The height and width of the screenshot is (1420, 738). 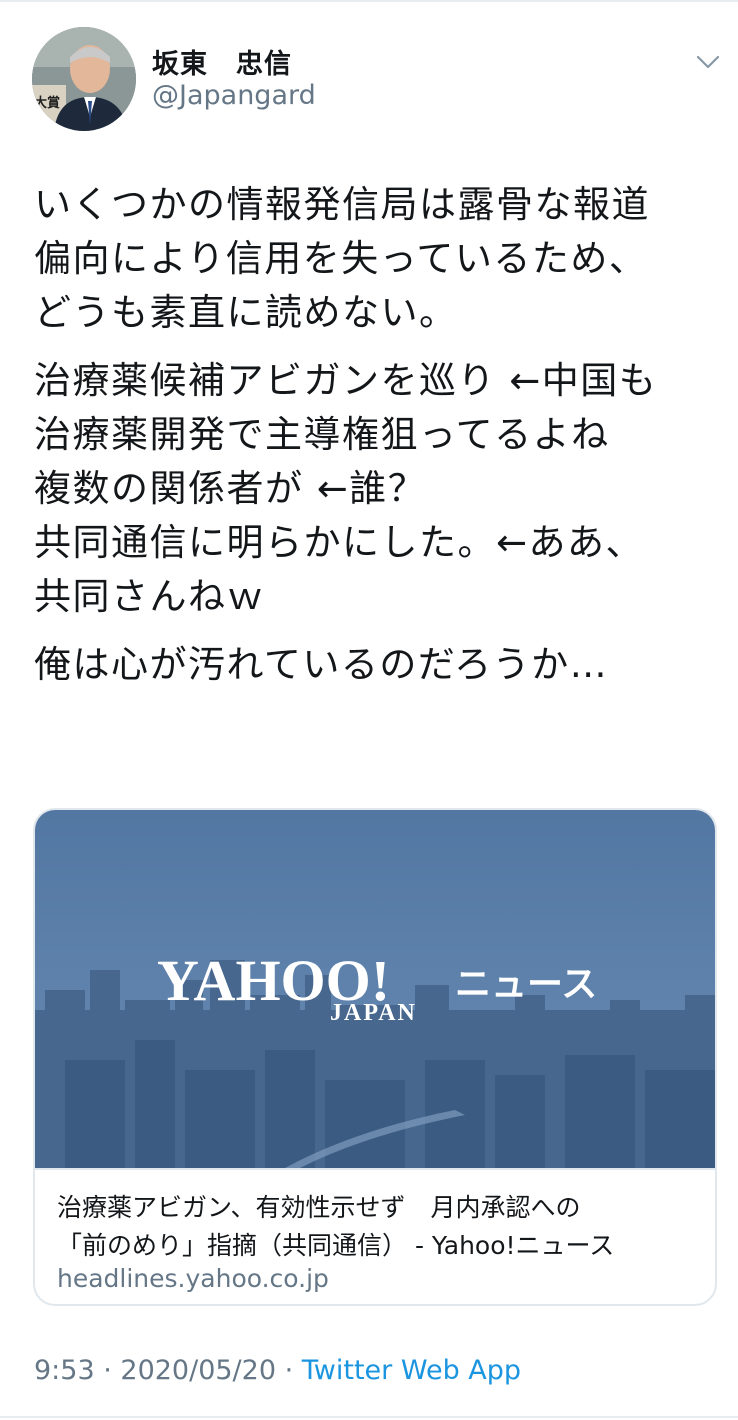 I want to click on tweet-line: いくつかの情報発信局は露骨な報道, so click(x=342, y=204).